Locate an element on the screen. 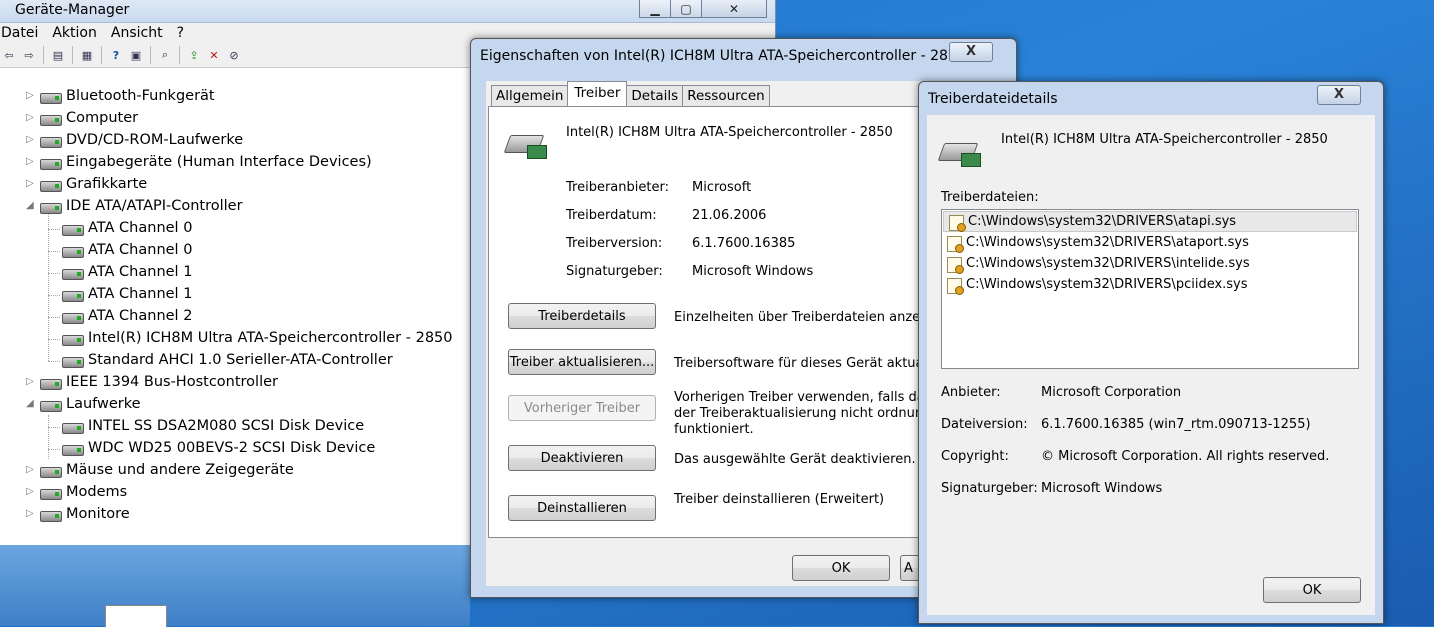 This screenshot has height=627, width=1434. menu-view: Ansicht is located at coordinates (140, 33).